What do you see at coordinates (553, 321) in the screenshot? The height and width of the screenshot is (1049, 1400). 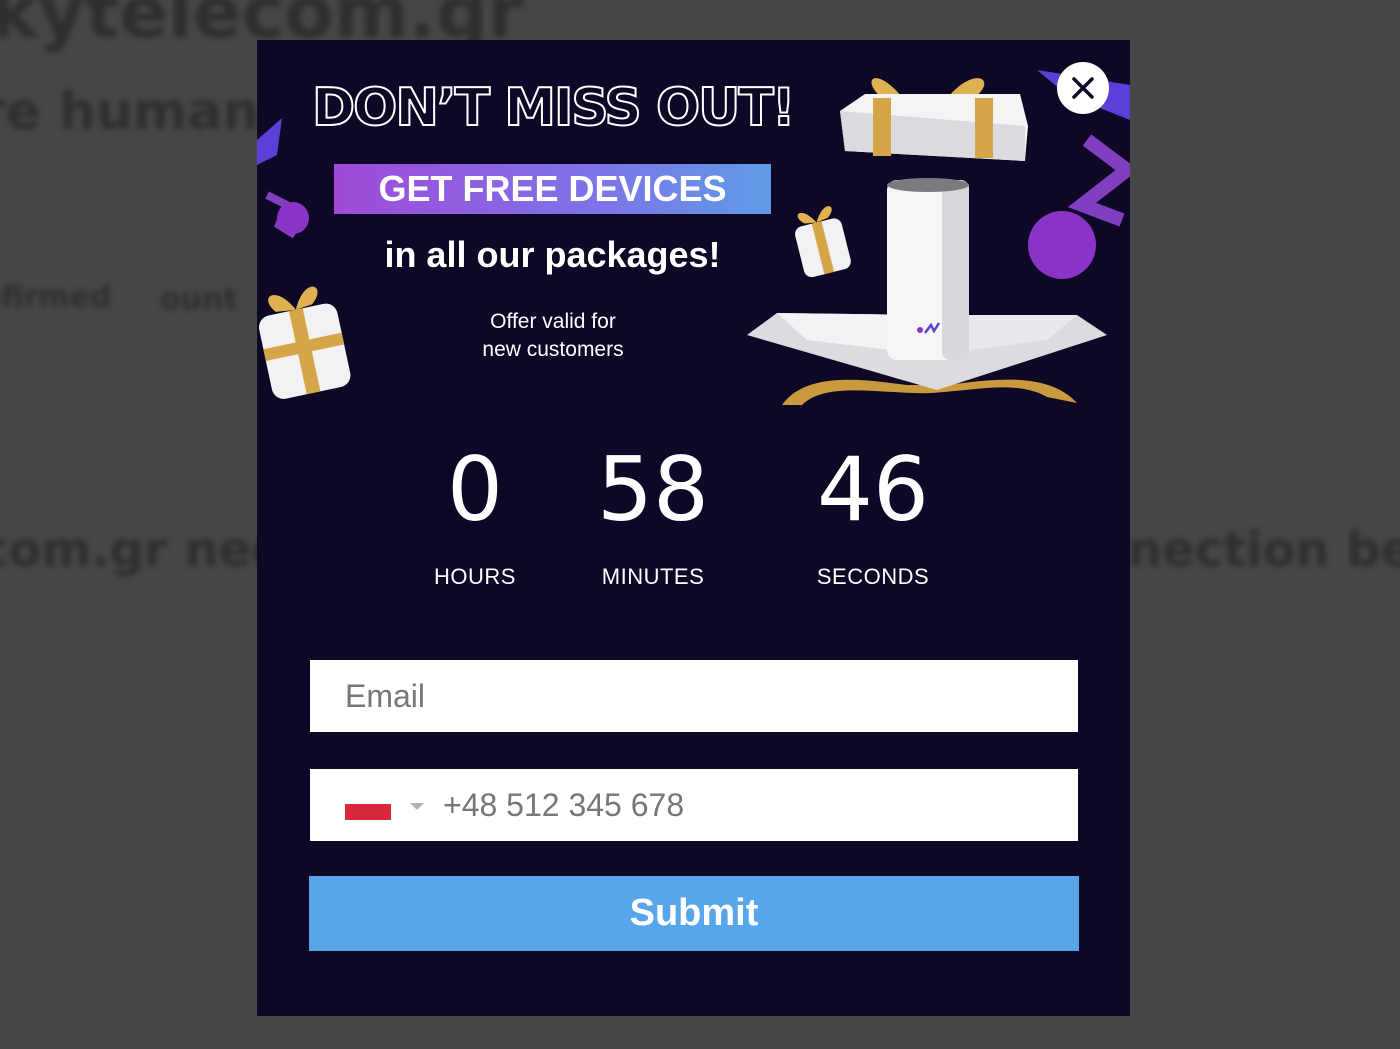 I see `offer-note-line: Offer valid for` at bounding box center [553, 321].